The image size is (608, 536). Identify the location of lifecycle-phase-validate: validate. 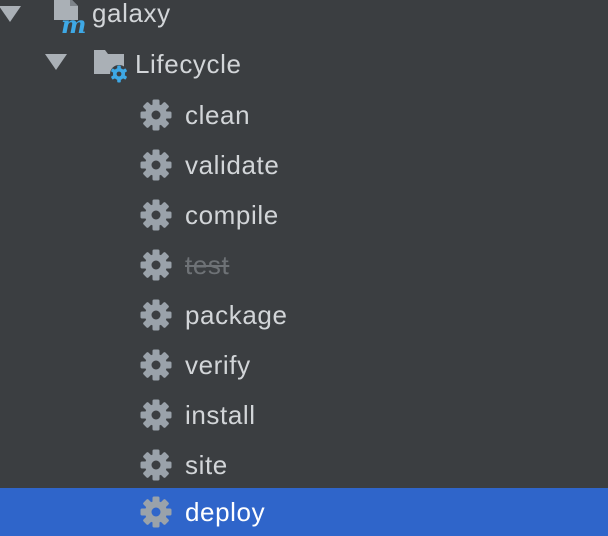
(304, 165).